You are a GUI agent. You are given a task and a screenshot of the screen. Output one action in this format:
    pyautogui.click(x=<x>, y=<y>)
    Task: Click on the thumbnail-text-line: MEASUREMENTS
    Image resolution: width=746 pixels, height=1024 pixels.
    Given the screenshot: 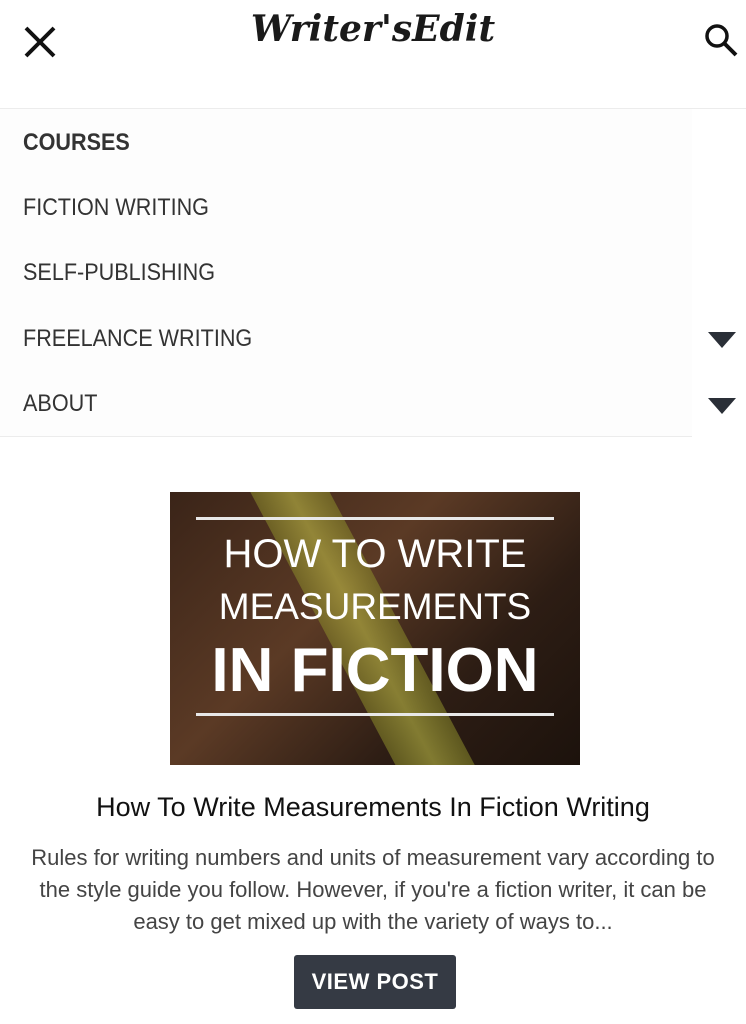 What is the action you would take?
    pyautogui.click(x=375, y=606)
    